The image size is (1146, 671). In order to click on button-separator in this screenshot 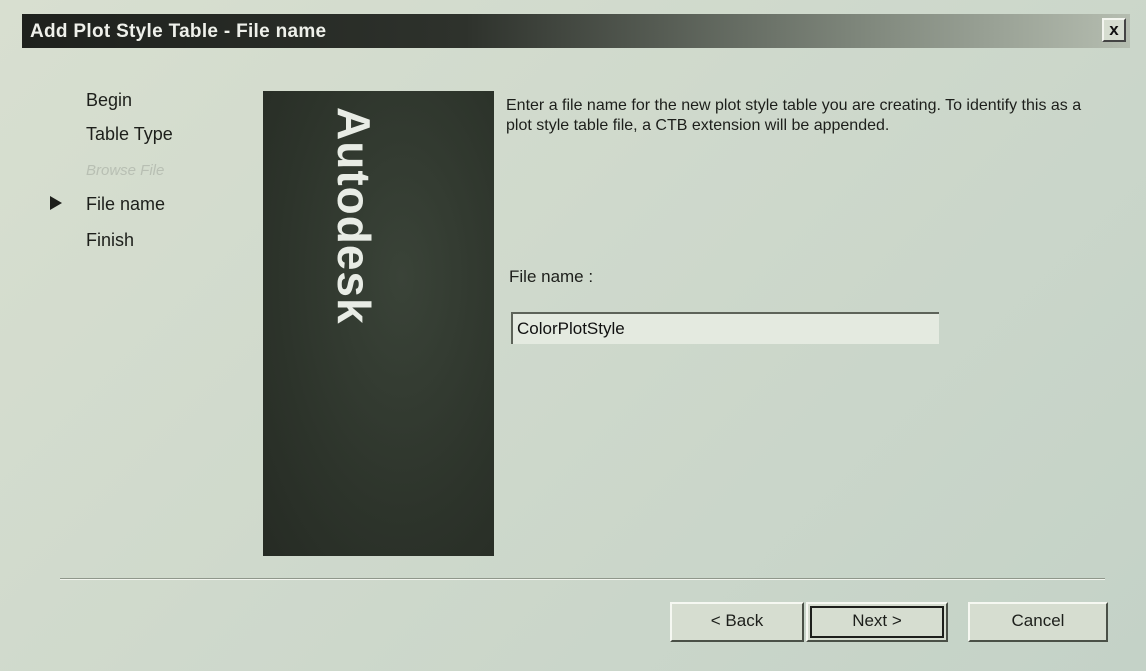, I will do `click(582, 579)`.